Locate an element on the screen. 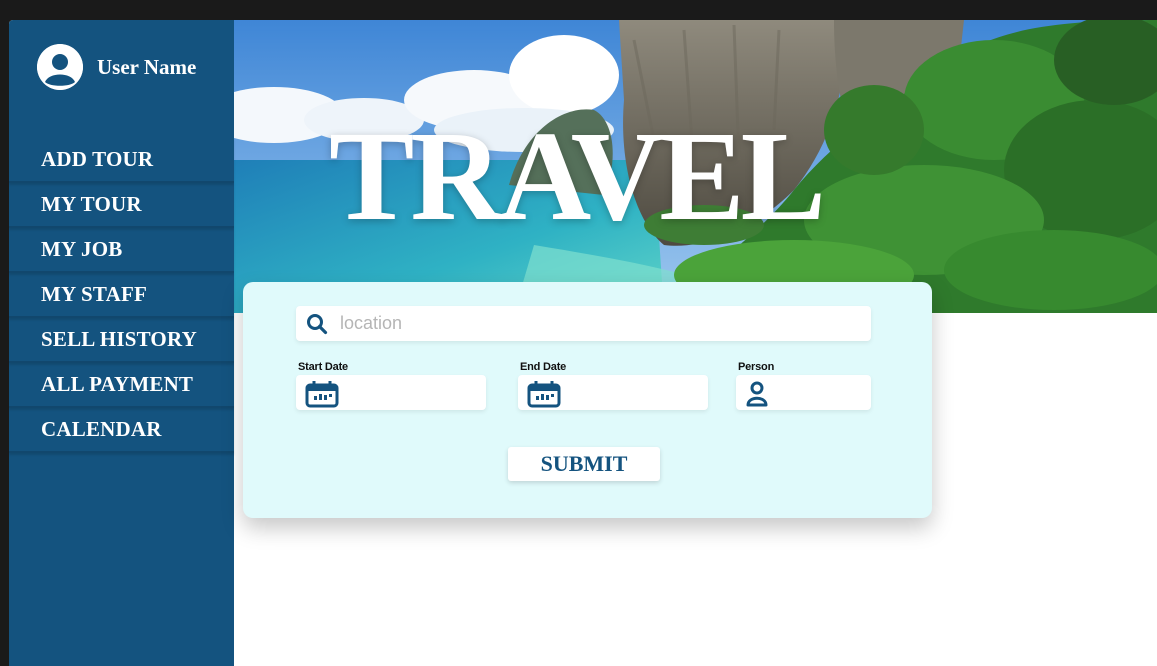 The image size is (1157, 666). start-date-label: Start Date is located at coordinates (323, 367).